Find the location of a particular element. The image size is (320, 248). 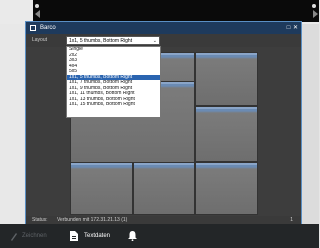

textdaten-label: Textdaten is located at coordinates (97, 236).